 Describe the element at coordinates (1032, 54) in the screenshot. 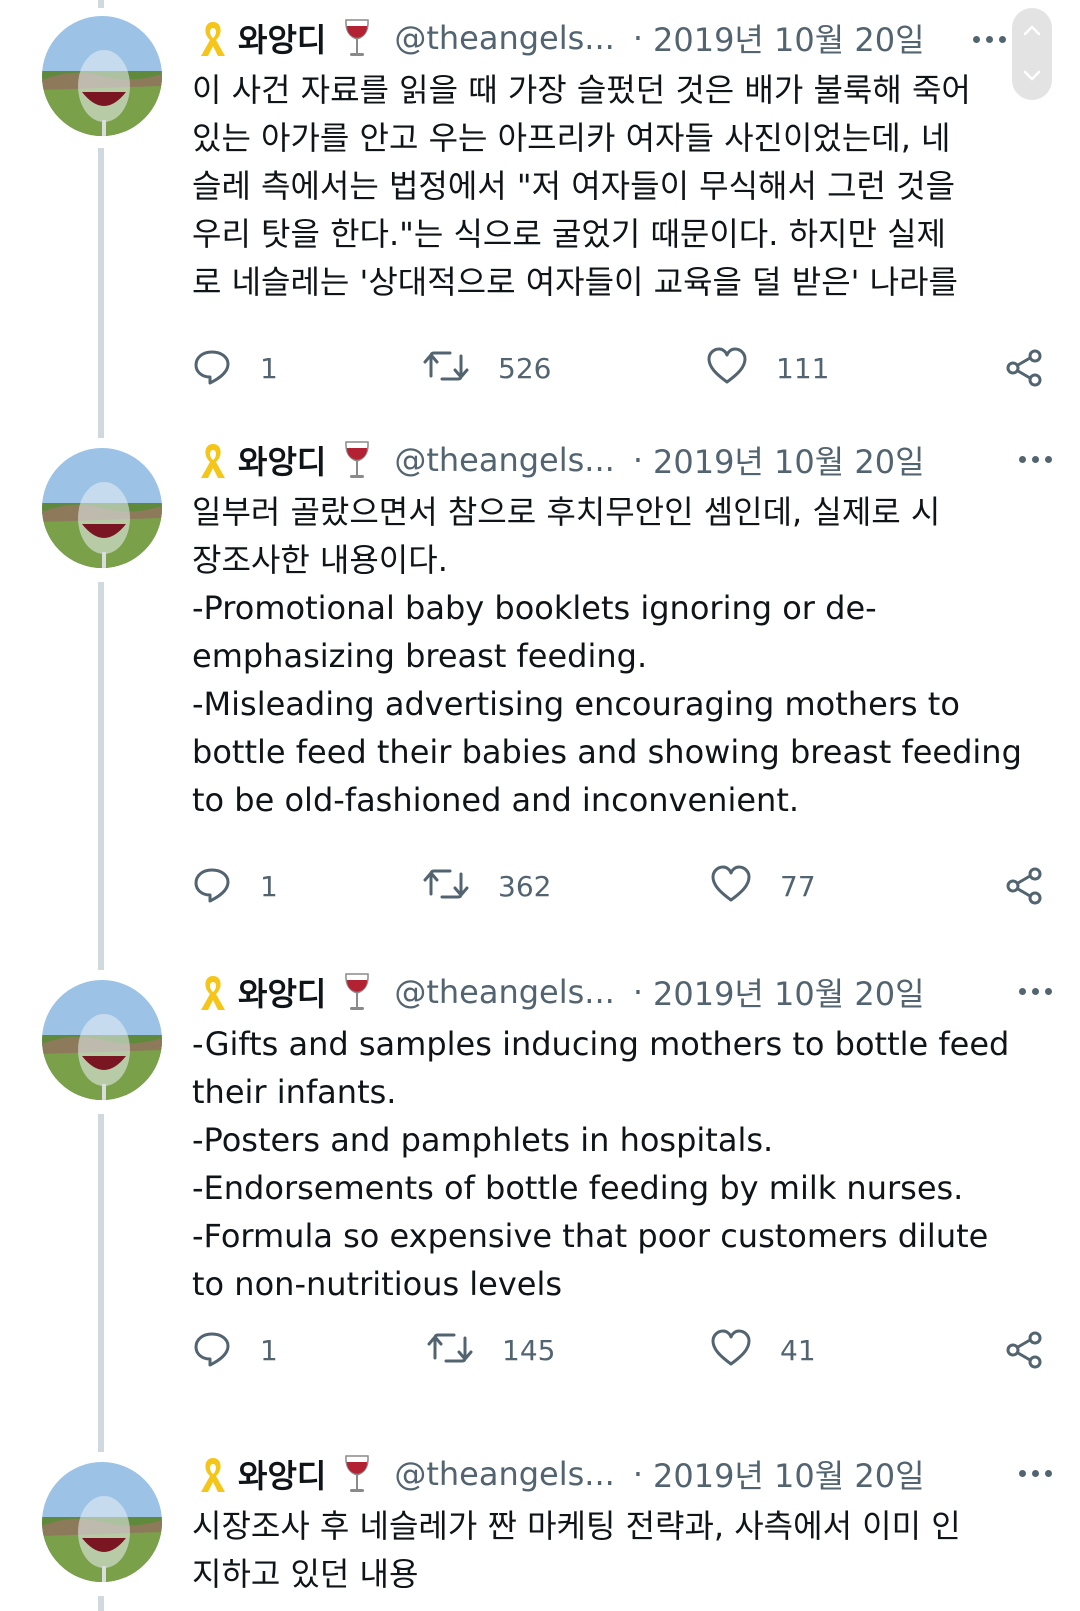

I see `scroll-control` at that location.